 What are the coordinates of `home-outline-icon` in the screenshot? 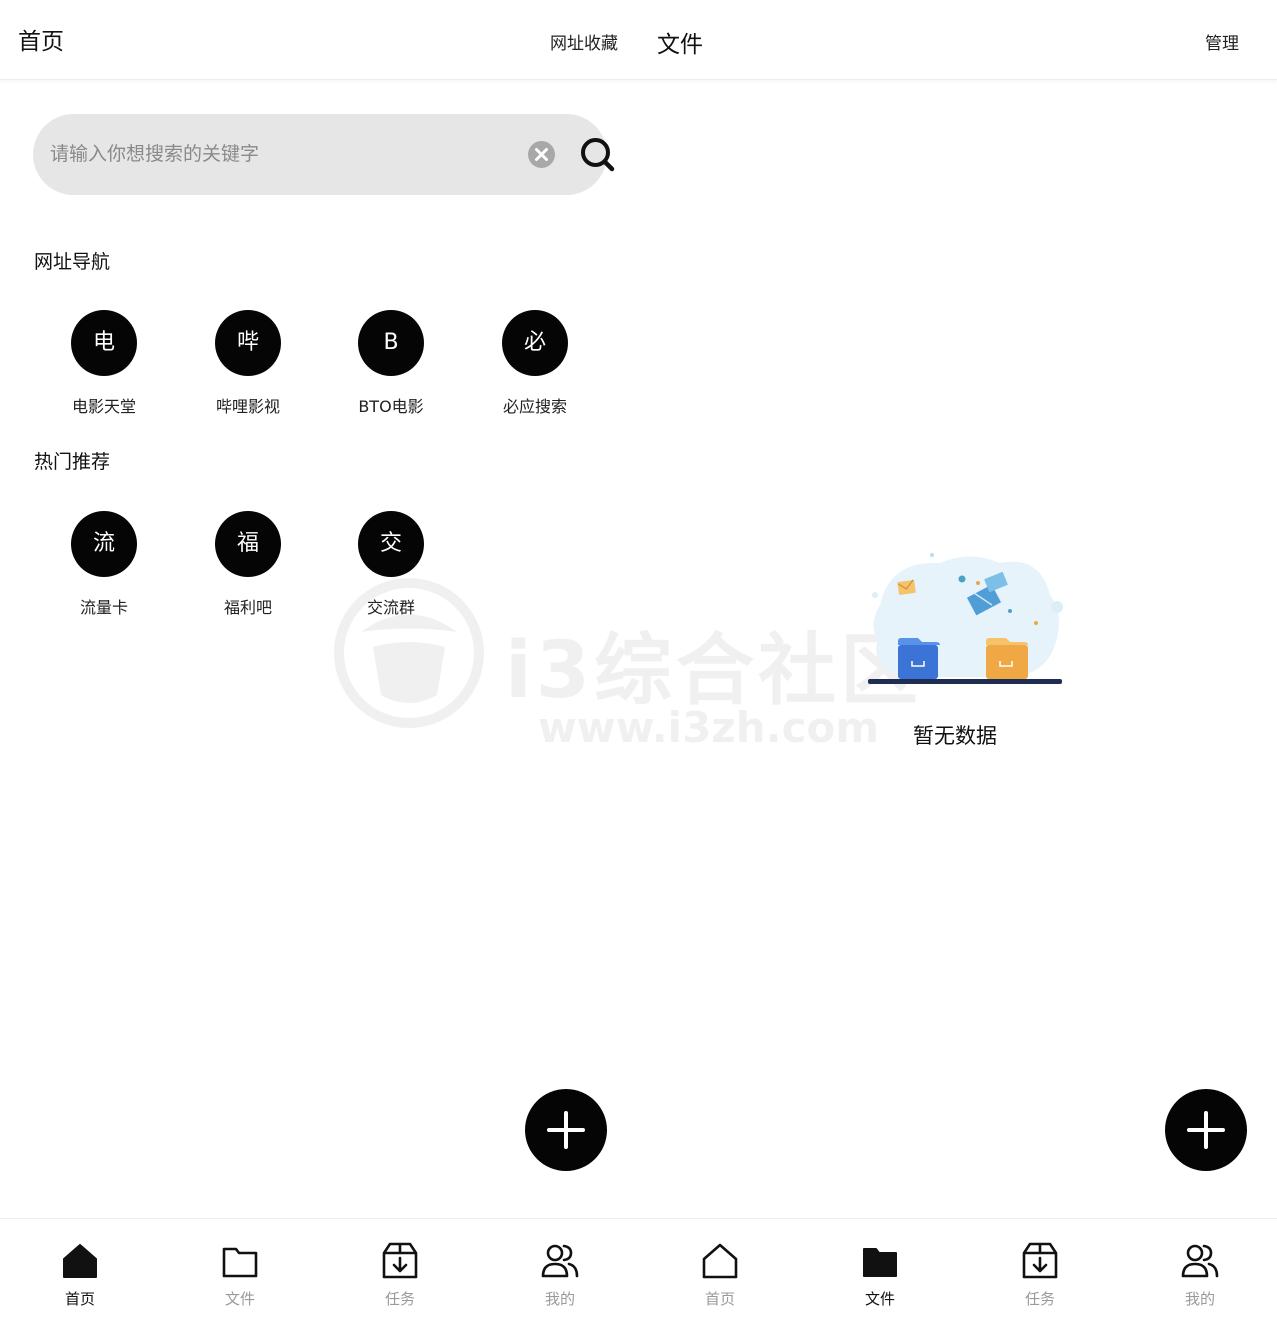 It's located at (720, 1261).